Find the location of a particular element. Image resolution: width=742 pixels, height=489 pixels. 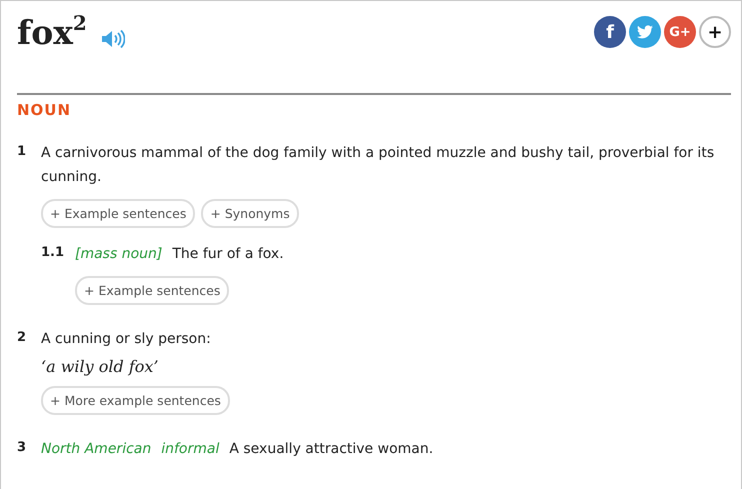

sense-number: 3 is located at coordinates (22, 448).